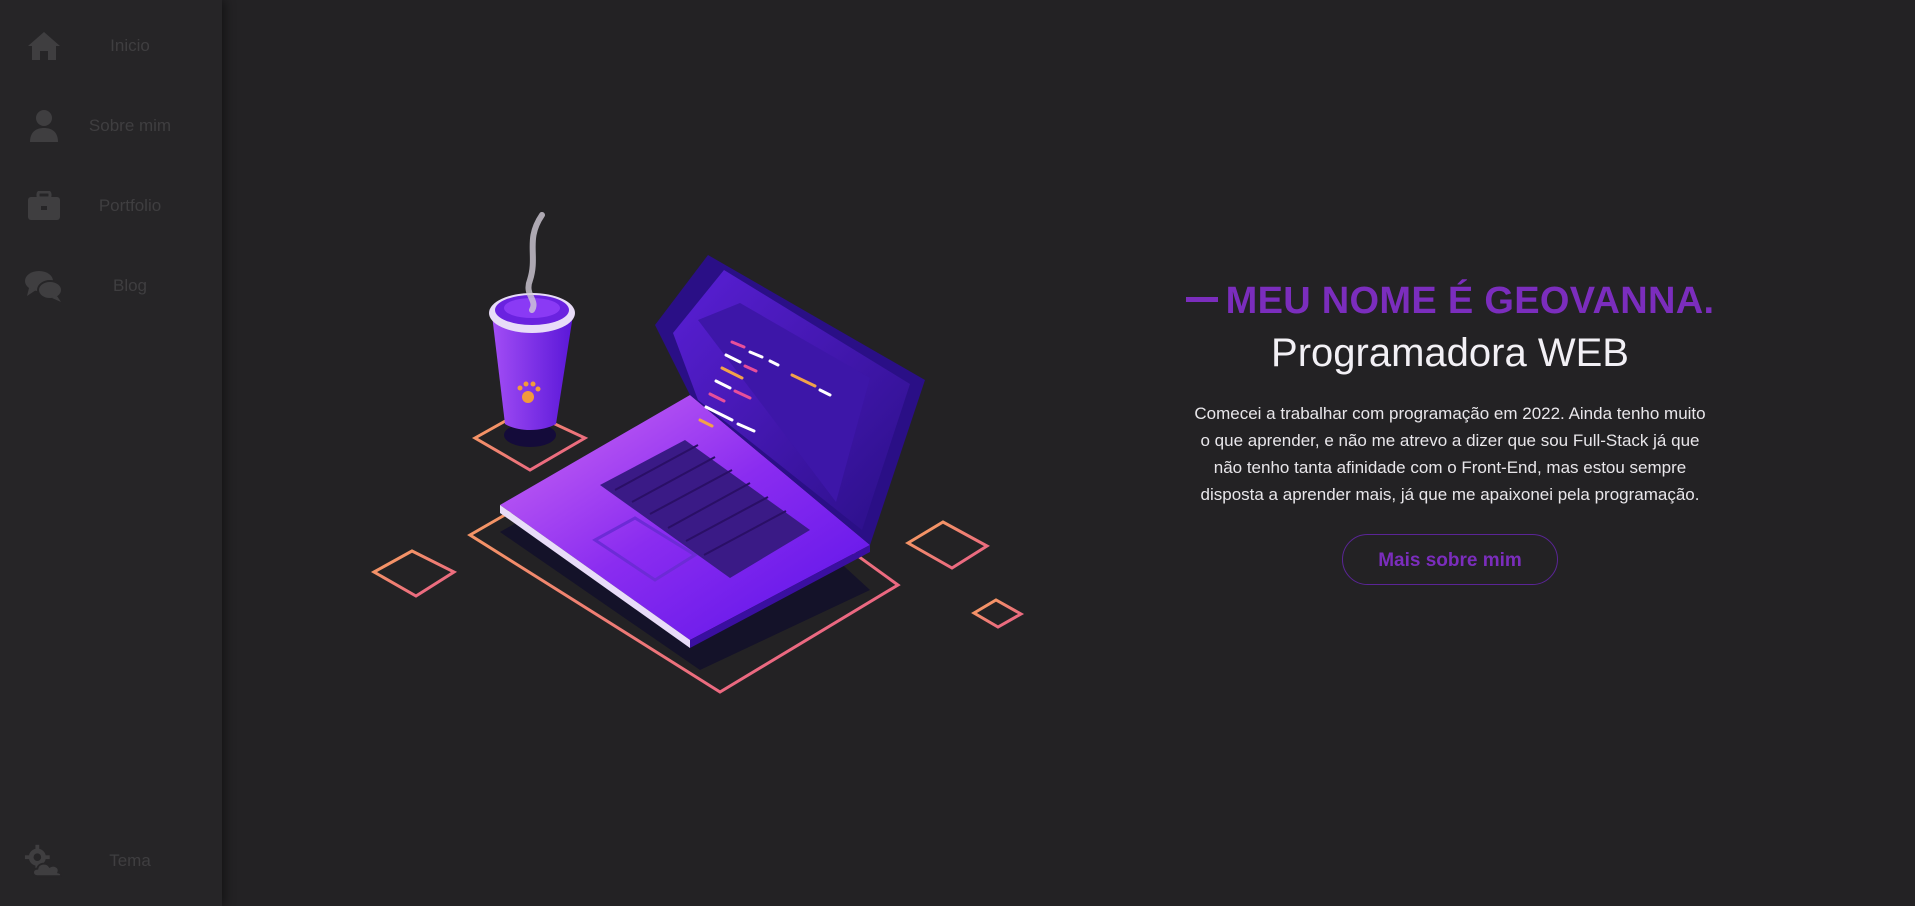  Describe the element at coordinates (111, 286) in the screenshot. I see `sidebar-item-blog: Blog` at that location.